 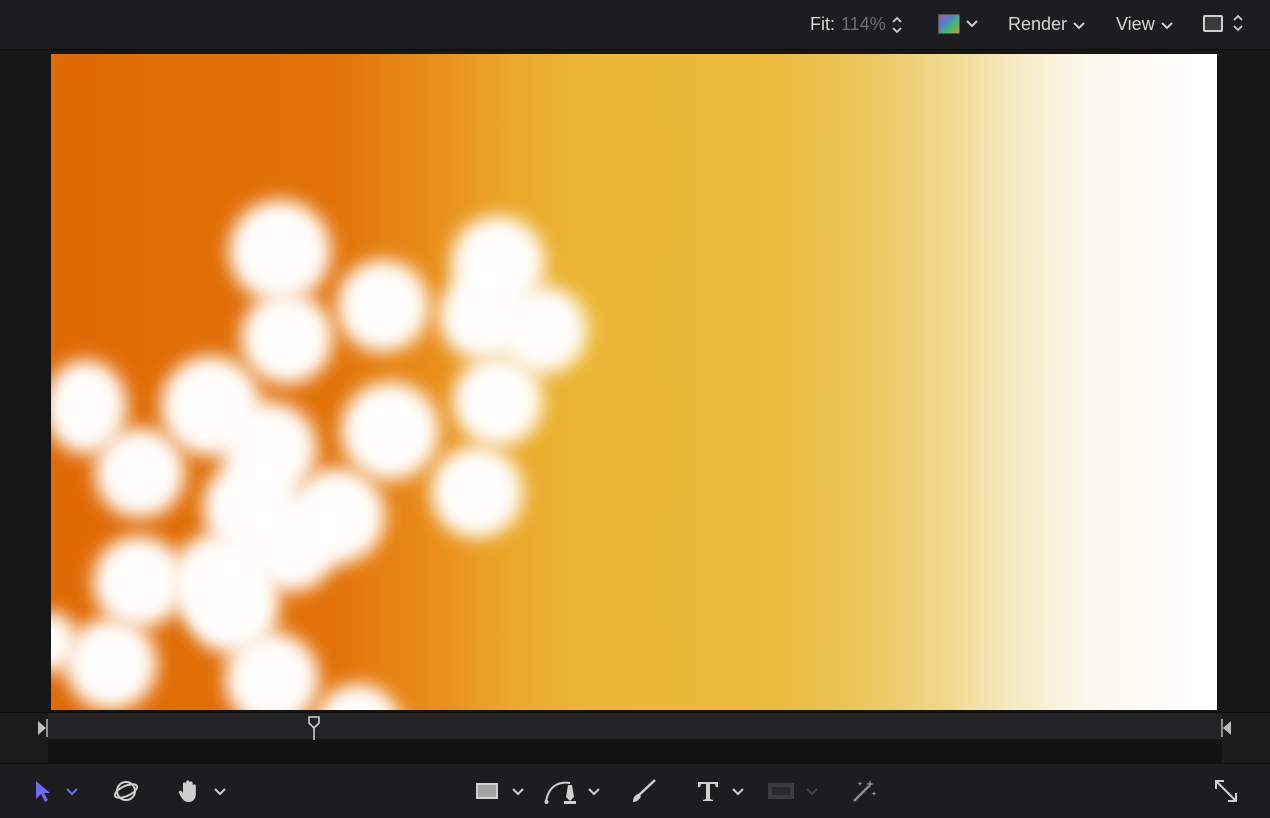 I want to click on paint-stroke-tool-button, so click(x=644, y=791).